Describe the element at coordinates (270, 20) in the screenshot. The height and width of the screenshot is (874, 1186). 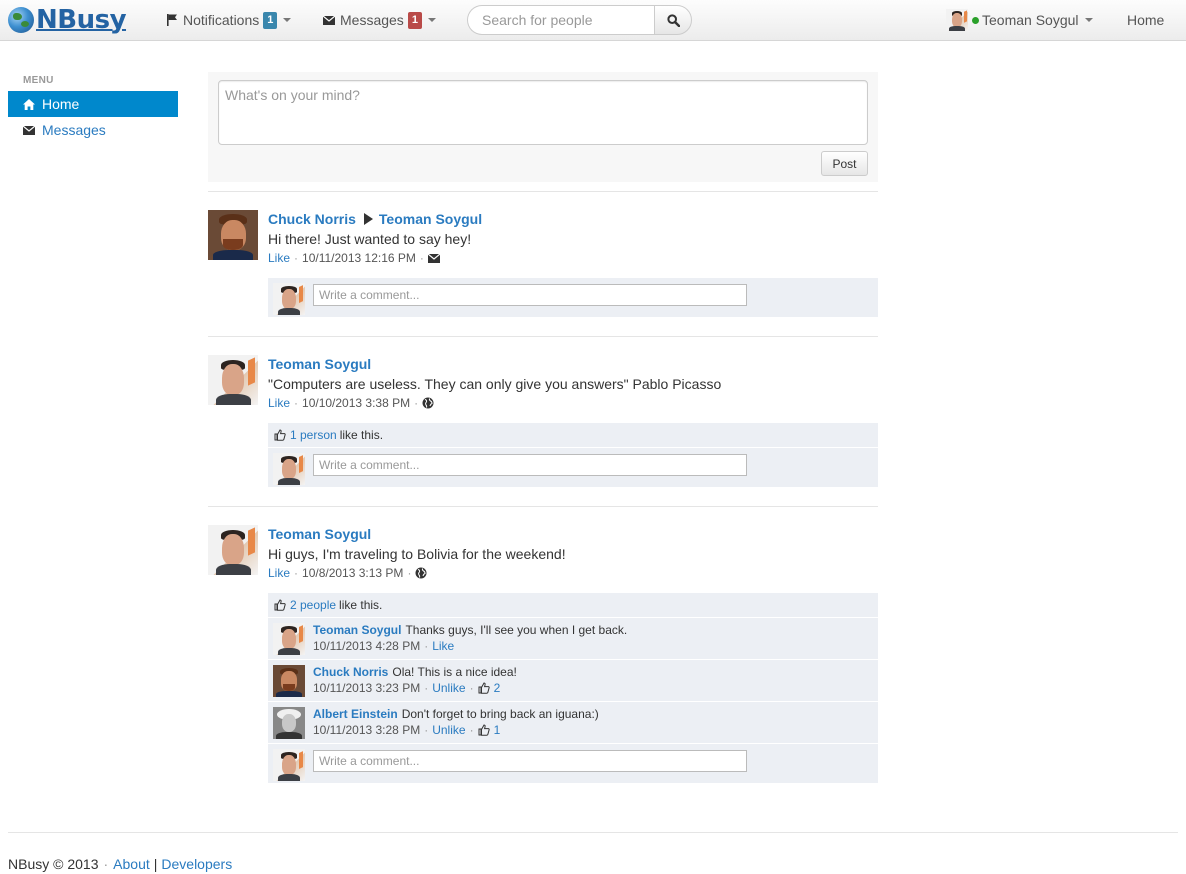
I see `notifications-count-badge: 1` at that location.